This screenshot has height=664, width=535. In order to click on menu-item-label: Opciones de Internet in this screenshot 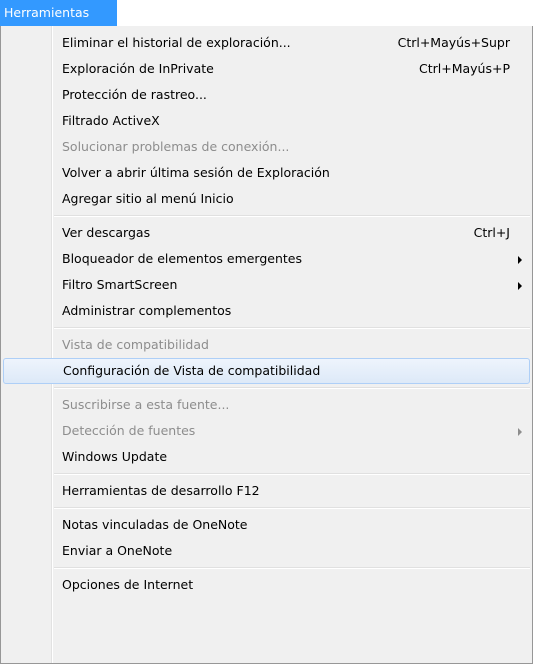, I will do `click(128, 584)`.